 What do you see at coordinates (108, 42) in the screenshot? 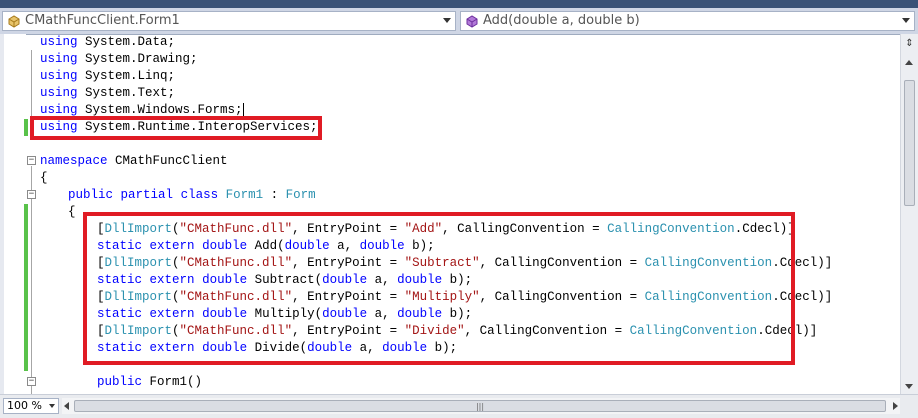
I see `code-line: using System.Data;` at bounding box center [108, 42].